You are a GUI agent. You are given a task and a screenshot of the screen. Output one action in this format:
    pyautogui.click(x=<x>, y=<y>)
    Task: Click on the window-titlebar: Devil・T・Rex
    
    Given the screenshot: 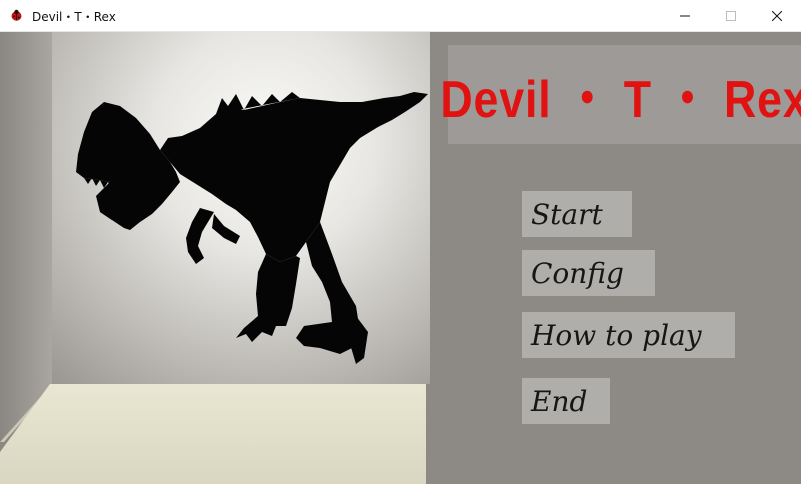 What is the action you would take?
    pyautogui.click(x=400, y=16)
    